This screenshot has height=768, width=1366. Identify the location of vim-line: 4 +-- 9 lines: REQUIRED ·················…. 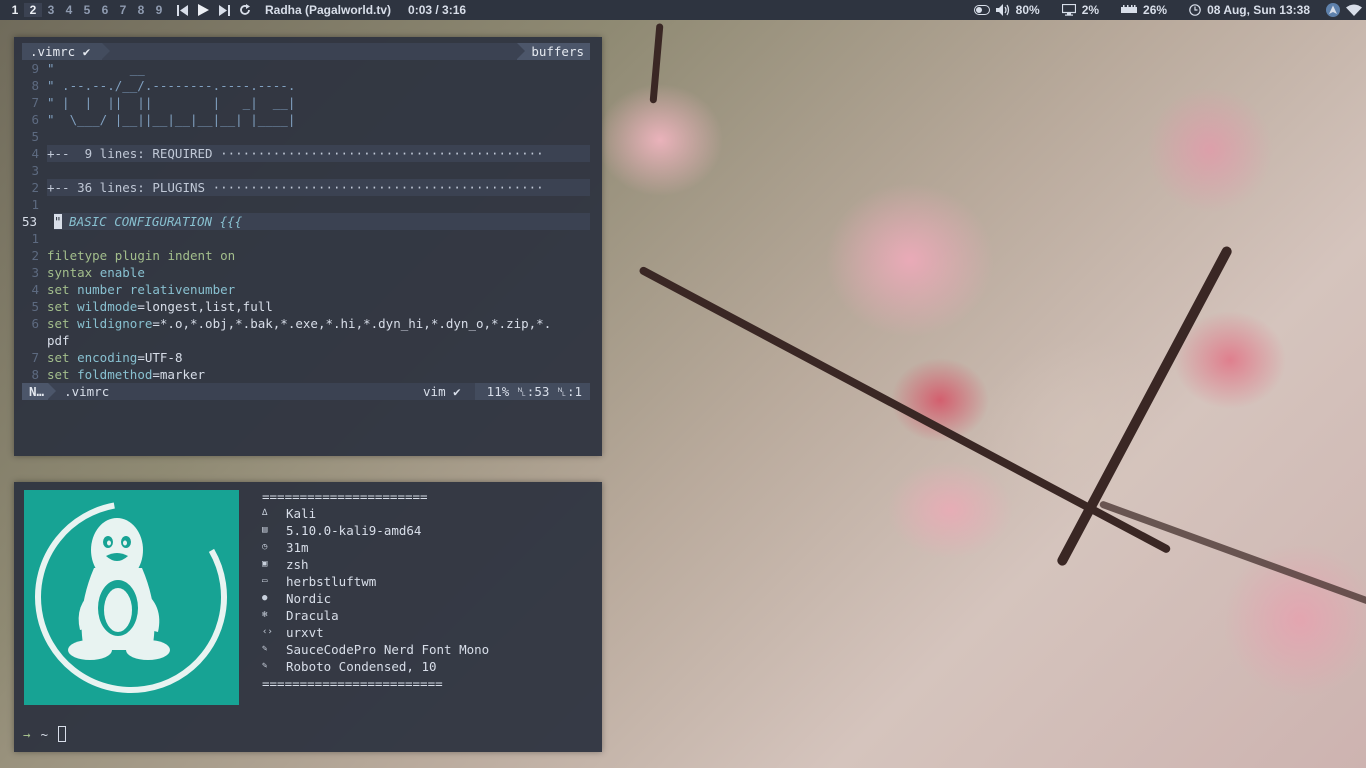
(306, 153).